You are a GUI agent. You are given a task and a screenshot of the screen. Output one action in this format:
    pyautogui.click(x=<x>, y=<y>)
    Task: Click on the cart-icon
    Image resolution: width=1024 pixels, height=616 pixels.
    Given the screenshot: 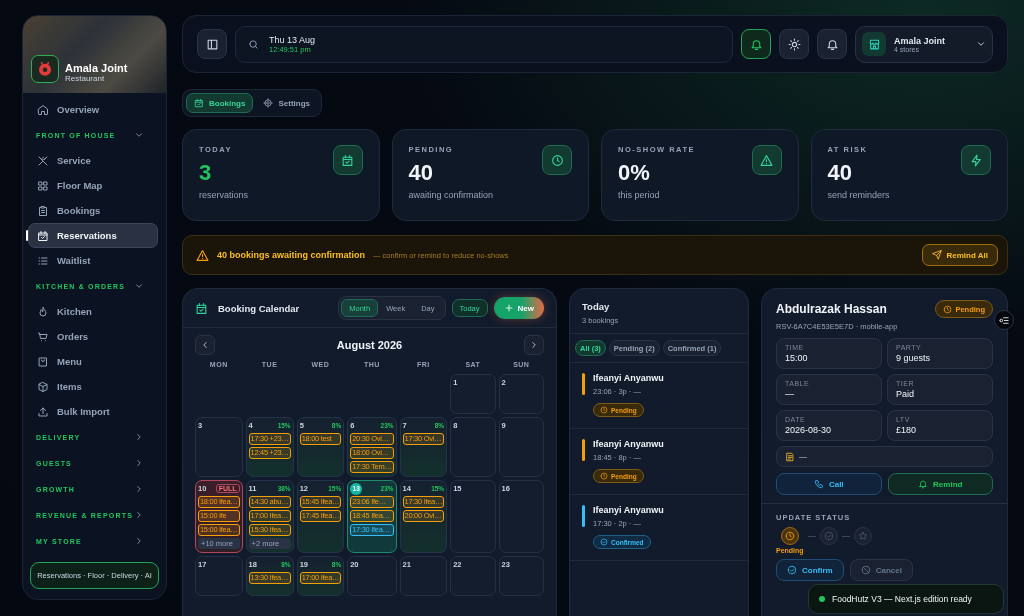 What is the action you would take?
    pyautogui.click(x=43, y=336)
    